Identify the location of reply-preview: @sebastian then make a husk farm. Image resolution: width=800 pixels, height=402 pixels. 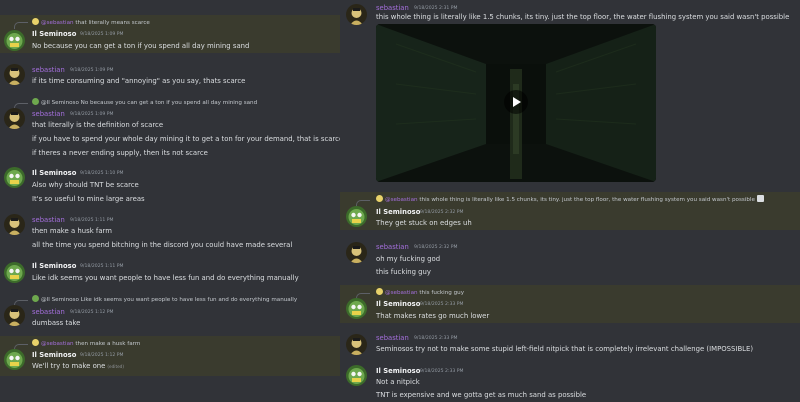
(86, 343).